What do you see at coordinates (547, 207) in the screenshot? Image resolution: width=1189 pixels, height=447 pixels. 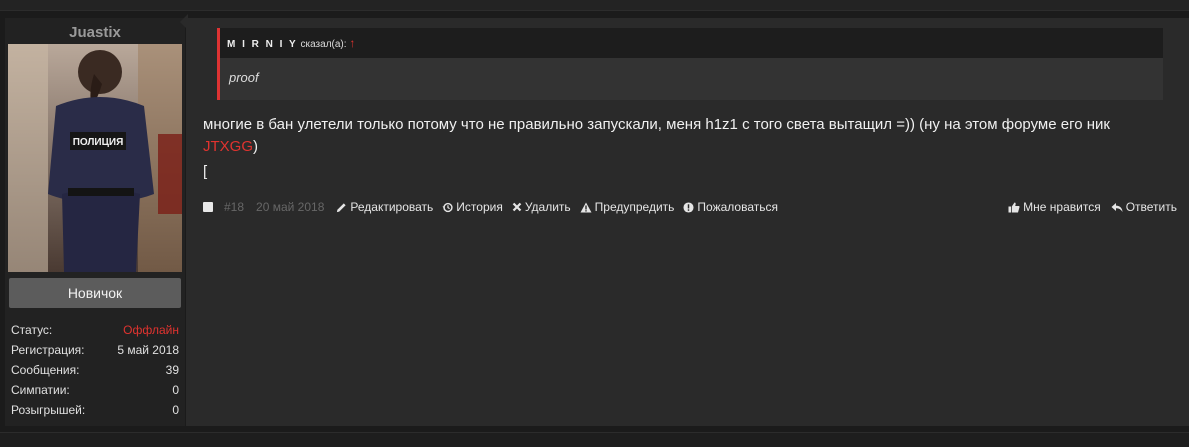 I see `delete-label: Удалить` at bounding box center [547, 207].